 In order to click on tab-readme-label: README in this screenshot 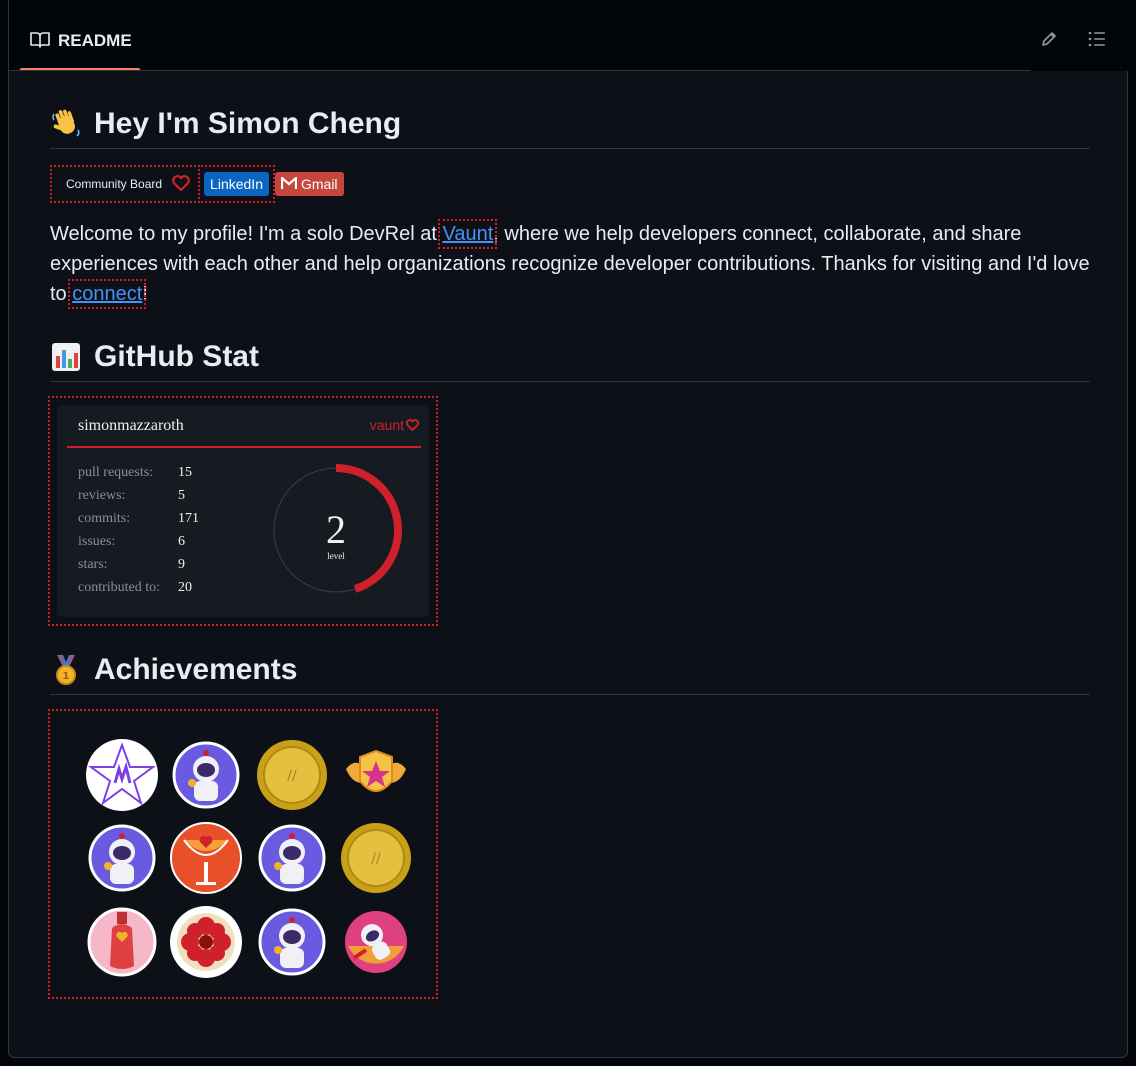, I will do `click(95, 40)`.